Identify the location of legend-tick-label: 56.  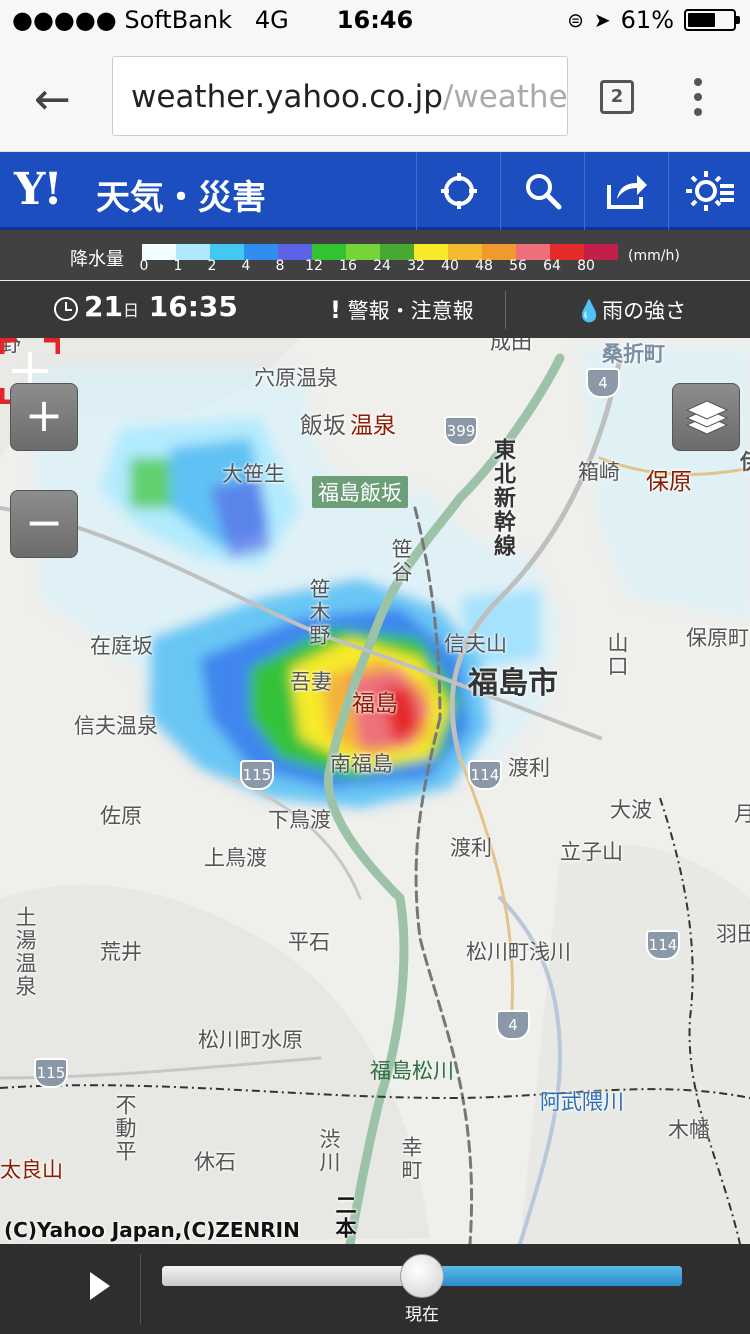
(518, 266).